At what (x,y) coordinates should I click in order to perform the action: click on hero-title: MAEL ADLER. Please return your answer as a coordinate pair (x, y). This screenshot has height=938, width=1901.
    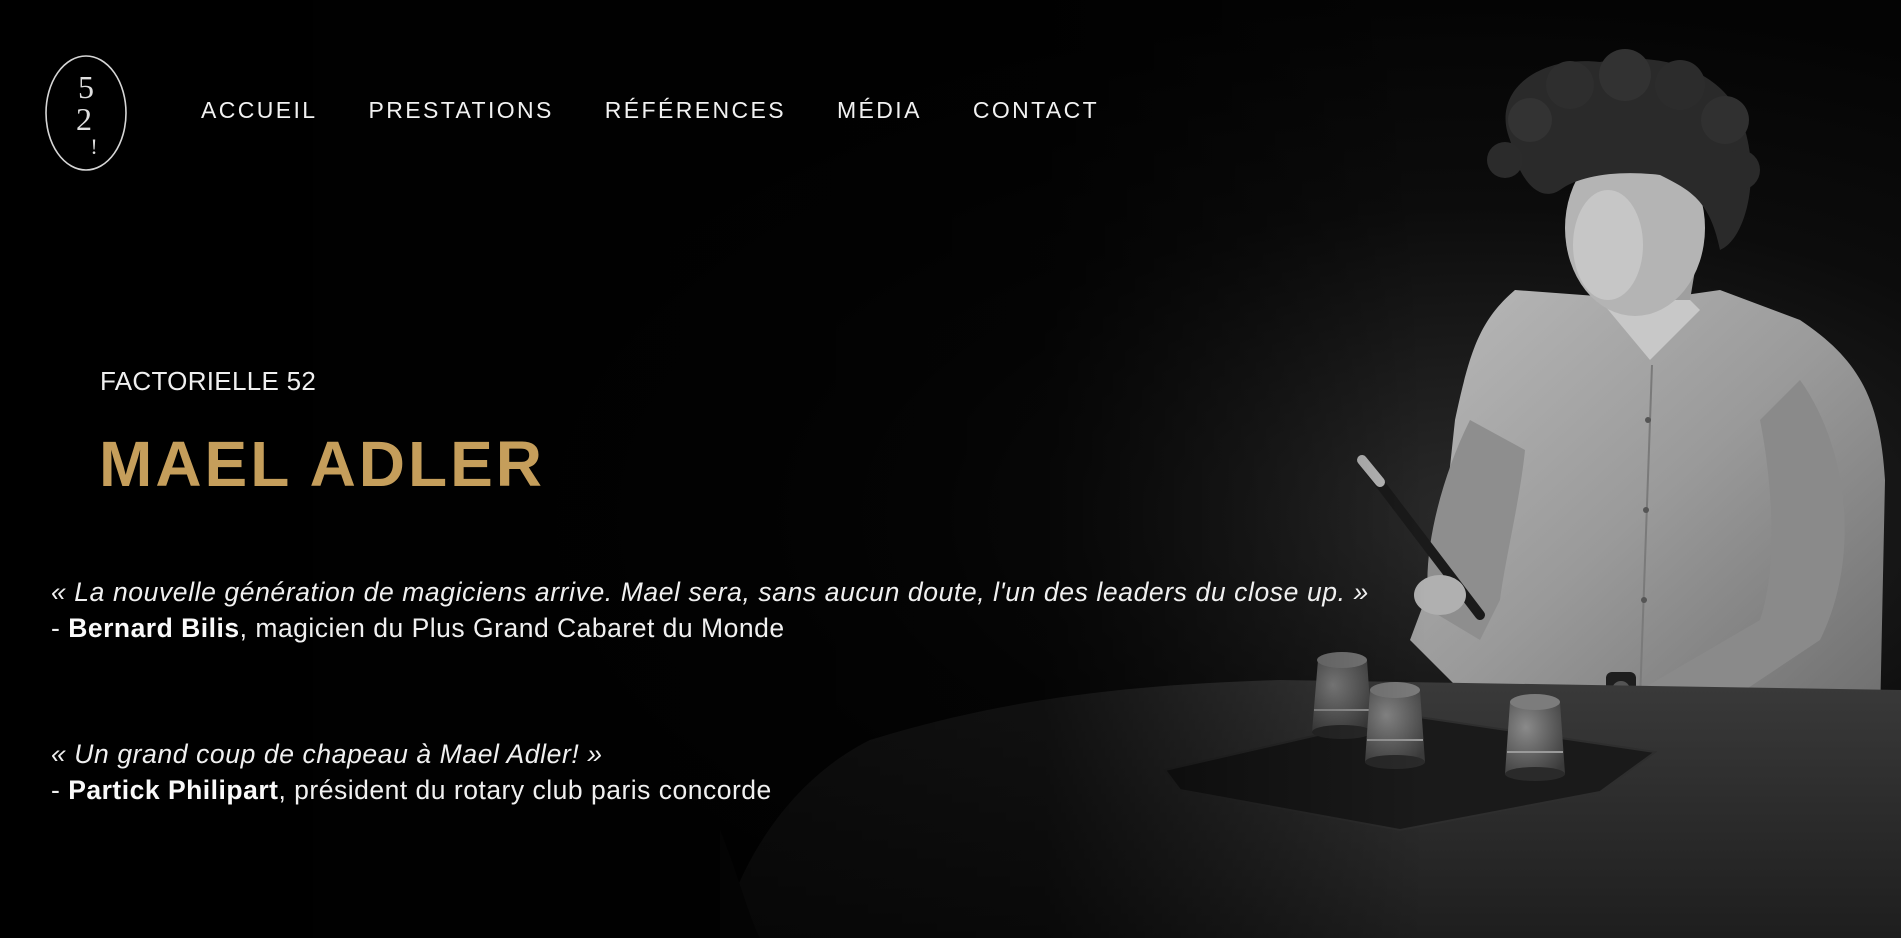
    Looking at the image, I should click on (322, 464).